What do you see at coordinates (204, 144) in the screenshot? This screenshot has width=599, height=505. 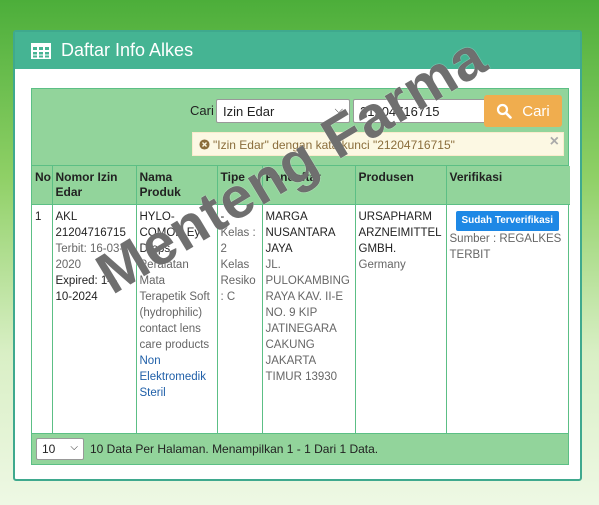 I see `times-circle-icon` at bounding box center [204, 144].